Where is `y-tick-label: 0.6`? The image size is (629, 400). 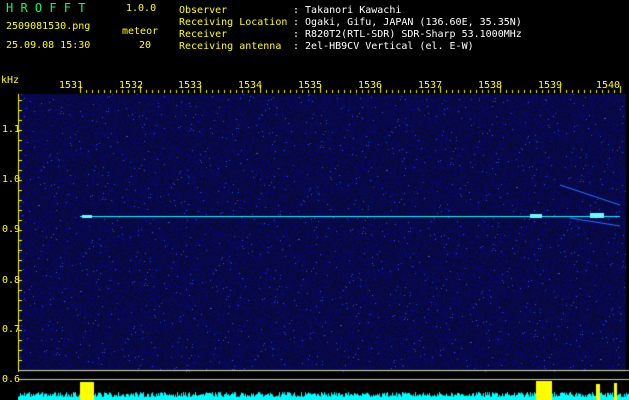 y-tick-label: 0.6 is located at coordinates (11, 379).